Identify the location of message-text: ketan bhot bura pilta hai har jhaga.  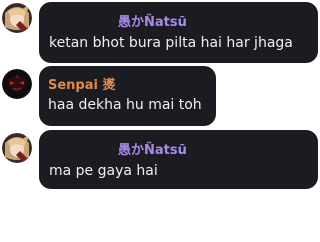
(171, 43).